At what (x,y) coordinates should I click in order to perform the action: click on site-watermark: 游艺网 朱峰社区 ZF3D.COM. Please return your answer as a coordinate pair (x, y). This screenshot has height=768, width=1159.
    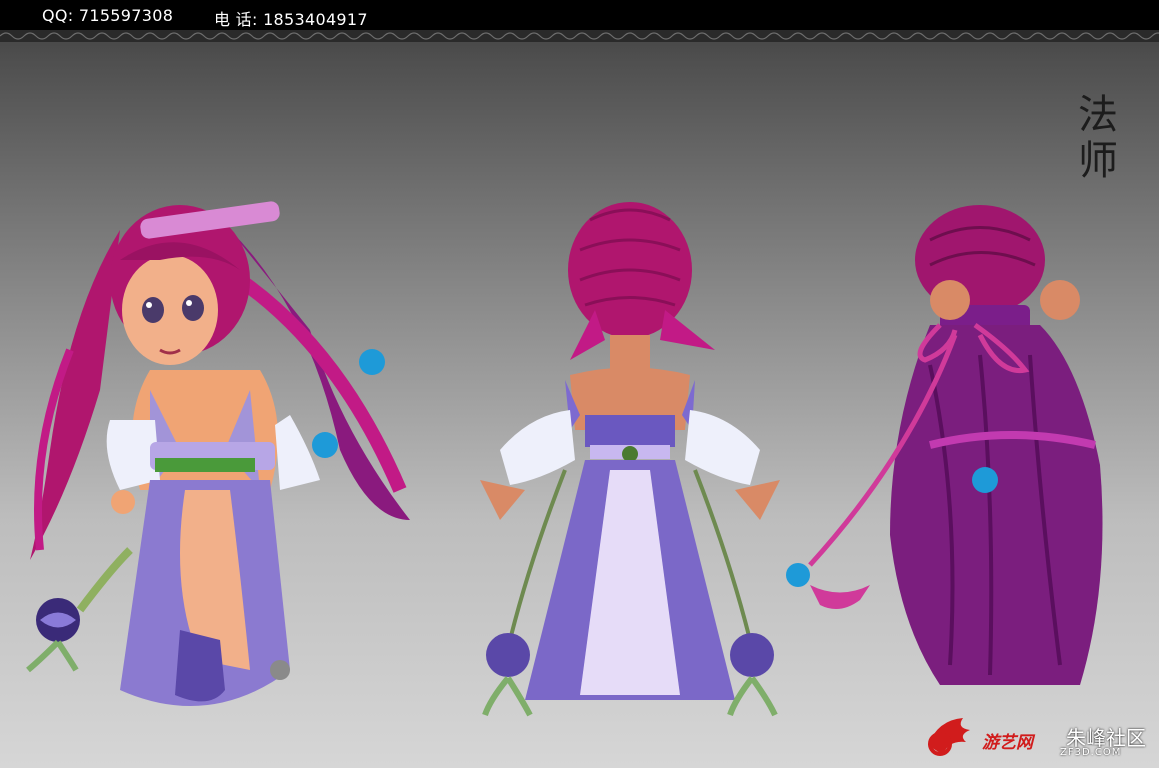
    Looking at the image, I should click on (1038, 737).